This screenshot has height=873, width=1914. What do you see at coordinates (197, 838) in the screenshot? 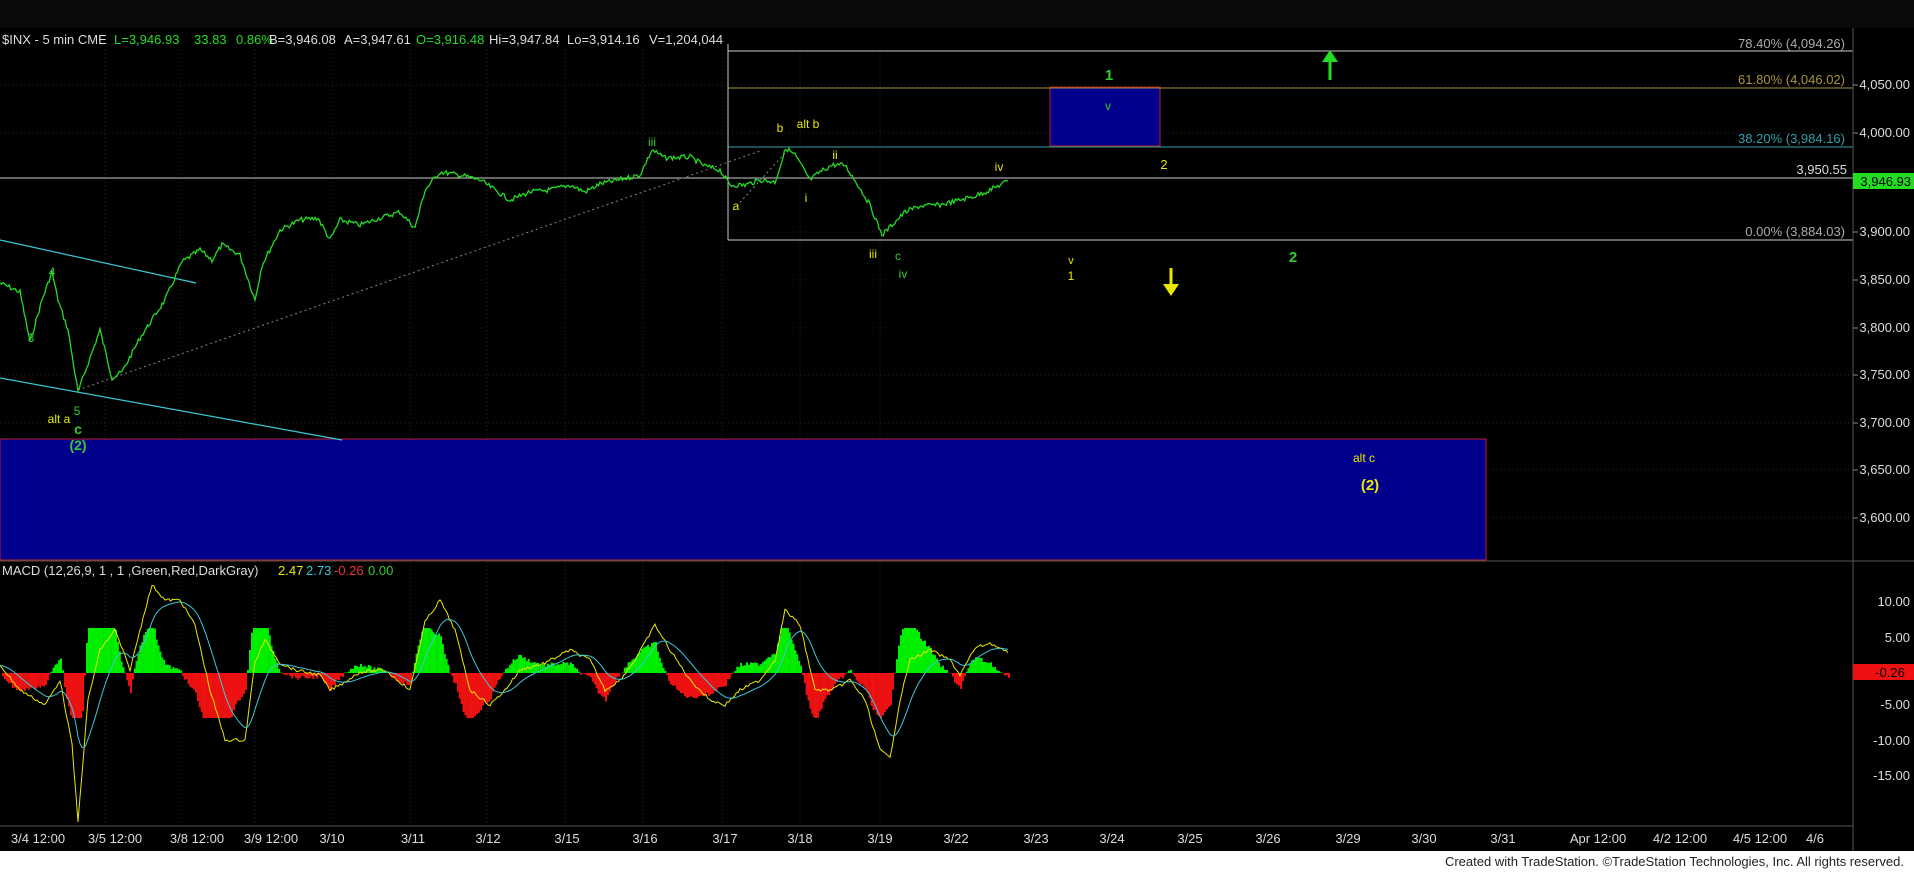
I see `date-tick-label: 3/8 12:00` at bounding box center [197, 838].